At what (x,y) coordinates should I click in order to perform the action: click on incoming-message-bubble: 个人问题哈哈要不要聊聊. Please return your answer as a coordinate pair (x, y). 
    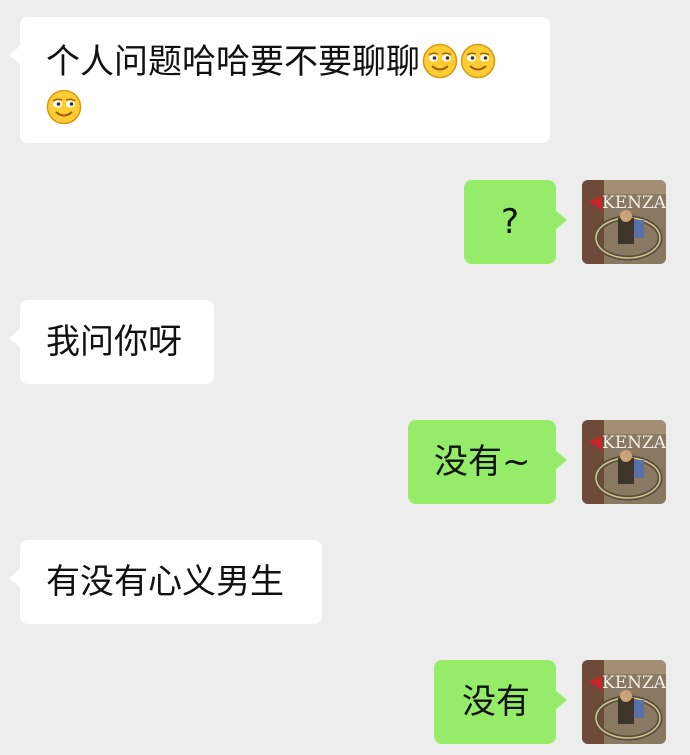
    Looking at the image, I should click on (279, 80).